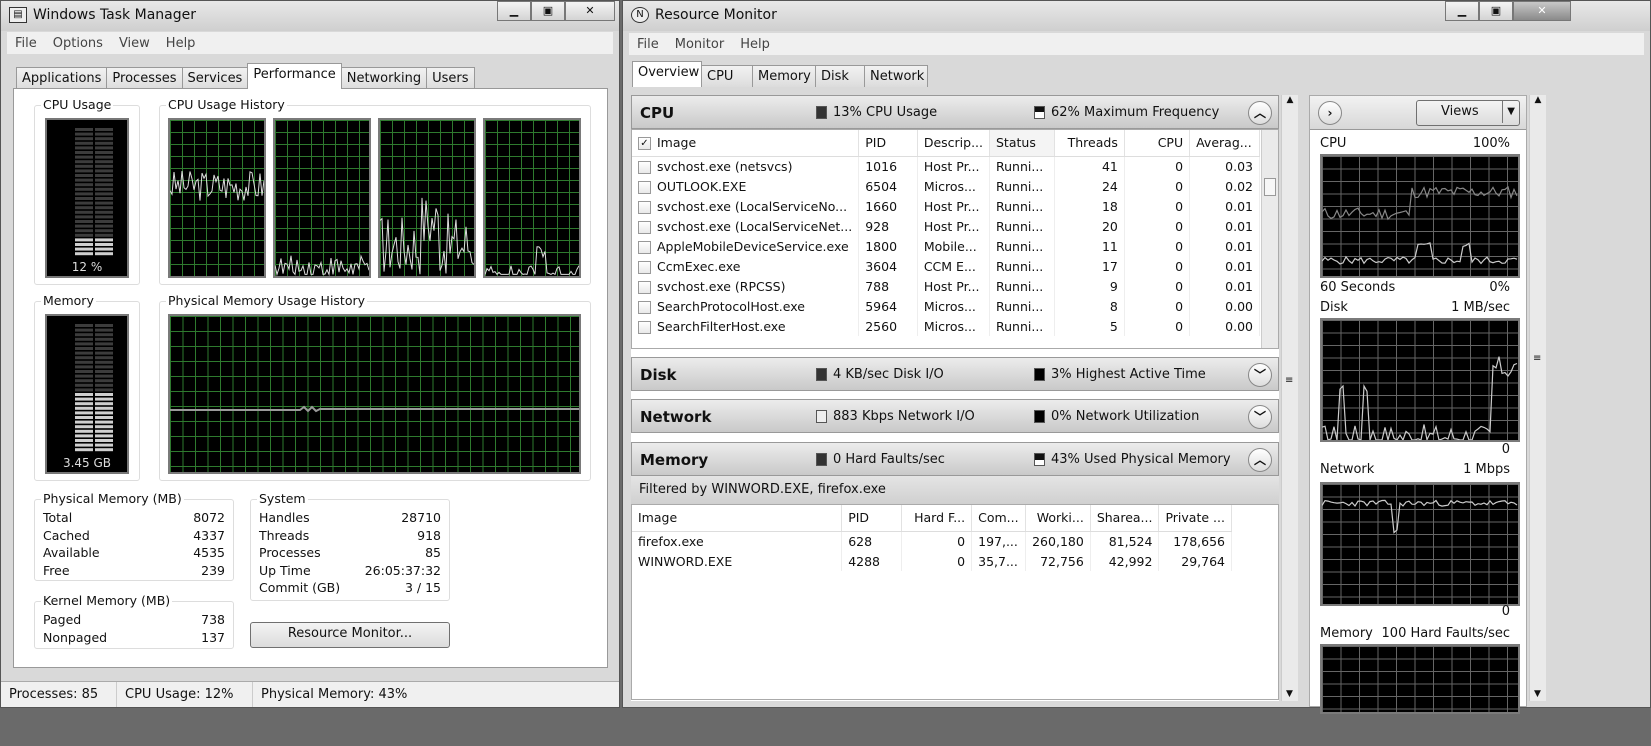  I want to click on tab-cpu: CPU, so click(727, 76).